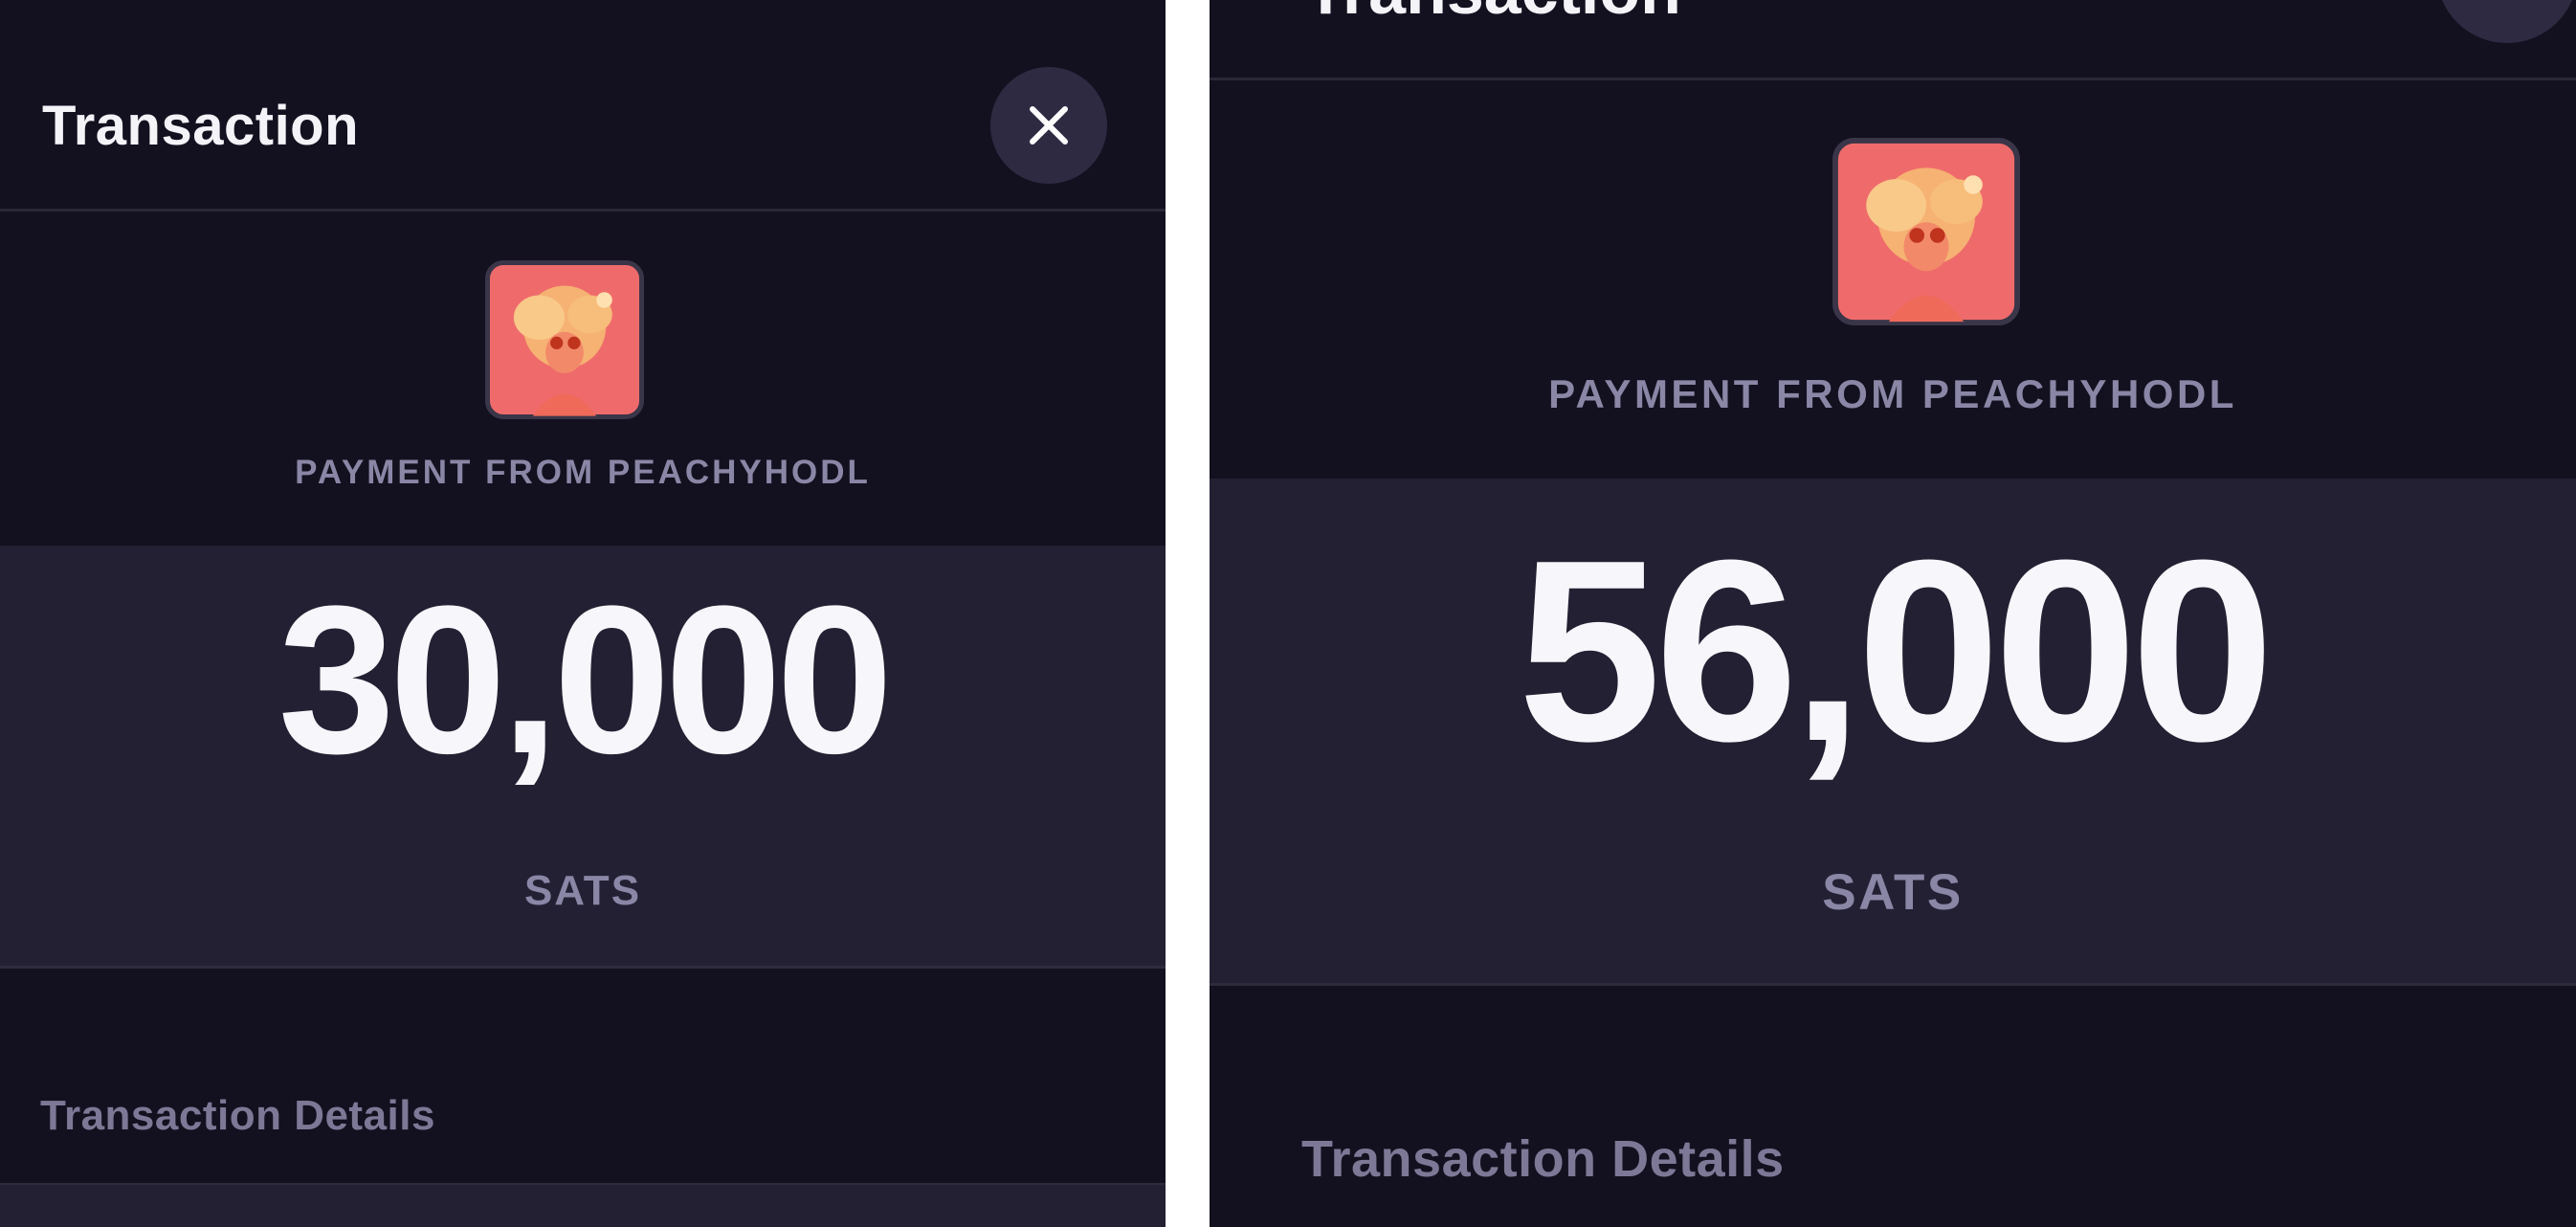  I want to click on amount-value: 30,000, so click(586, 679).